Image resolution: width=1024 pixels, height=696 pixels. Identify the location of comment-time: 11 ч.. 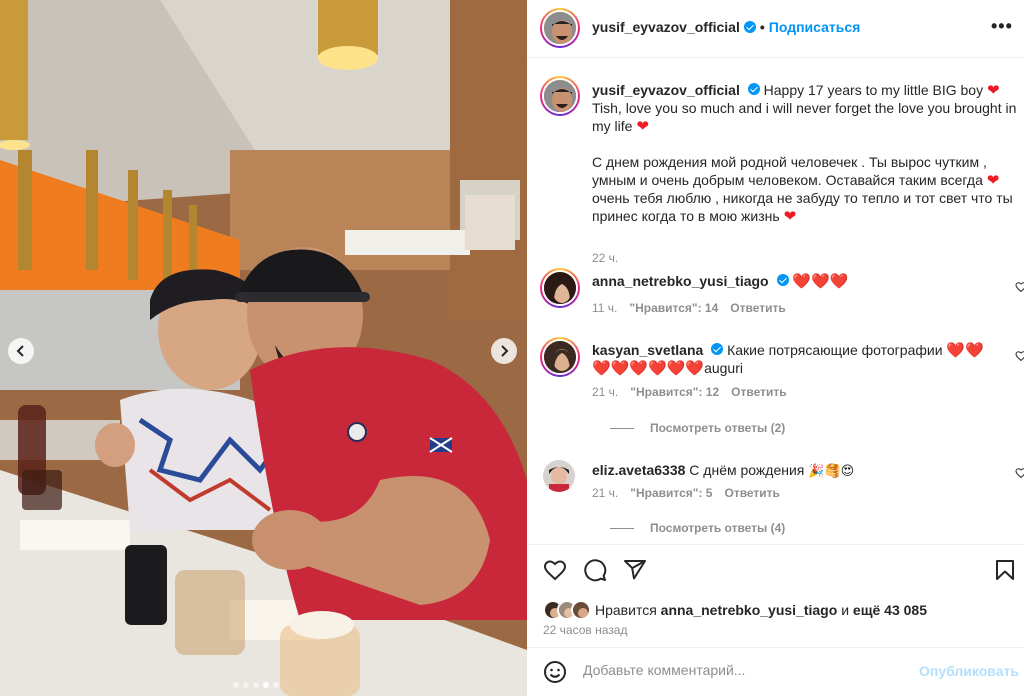
(605, 308).